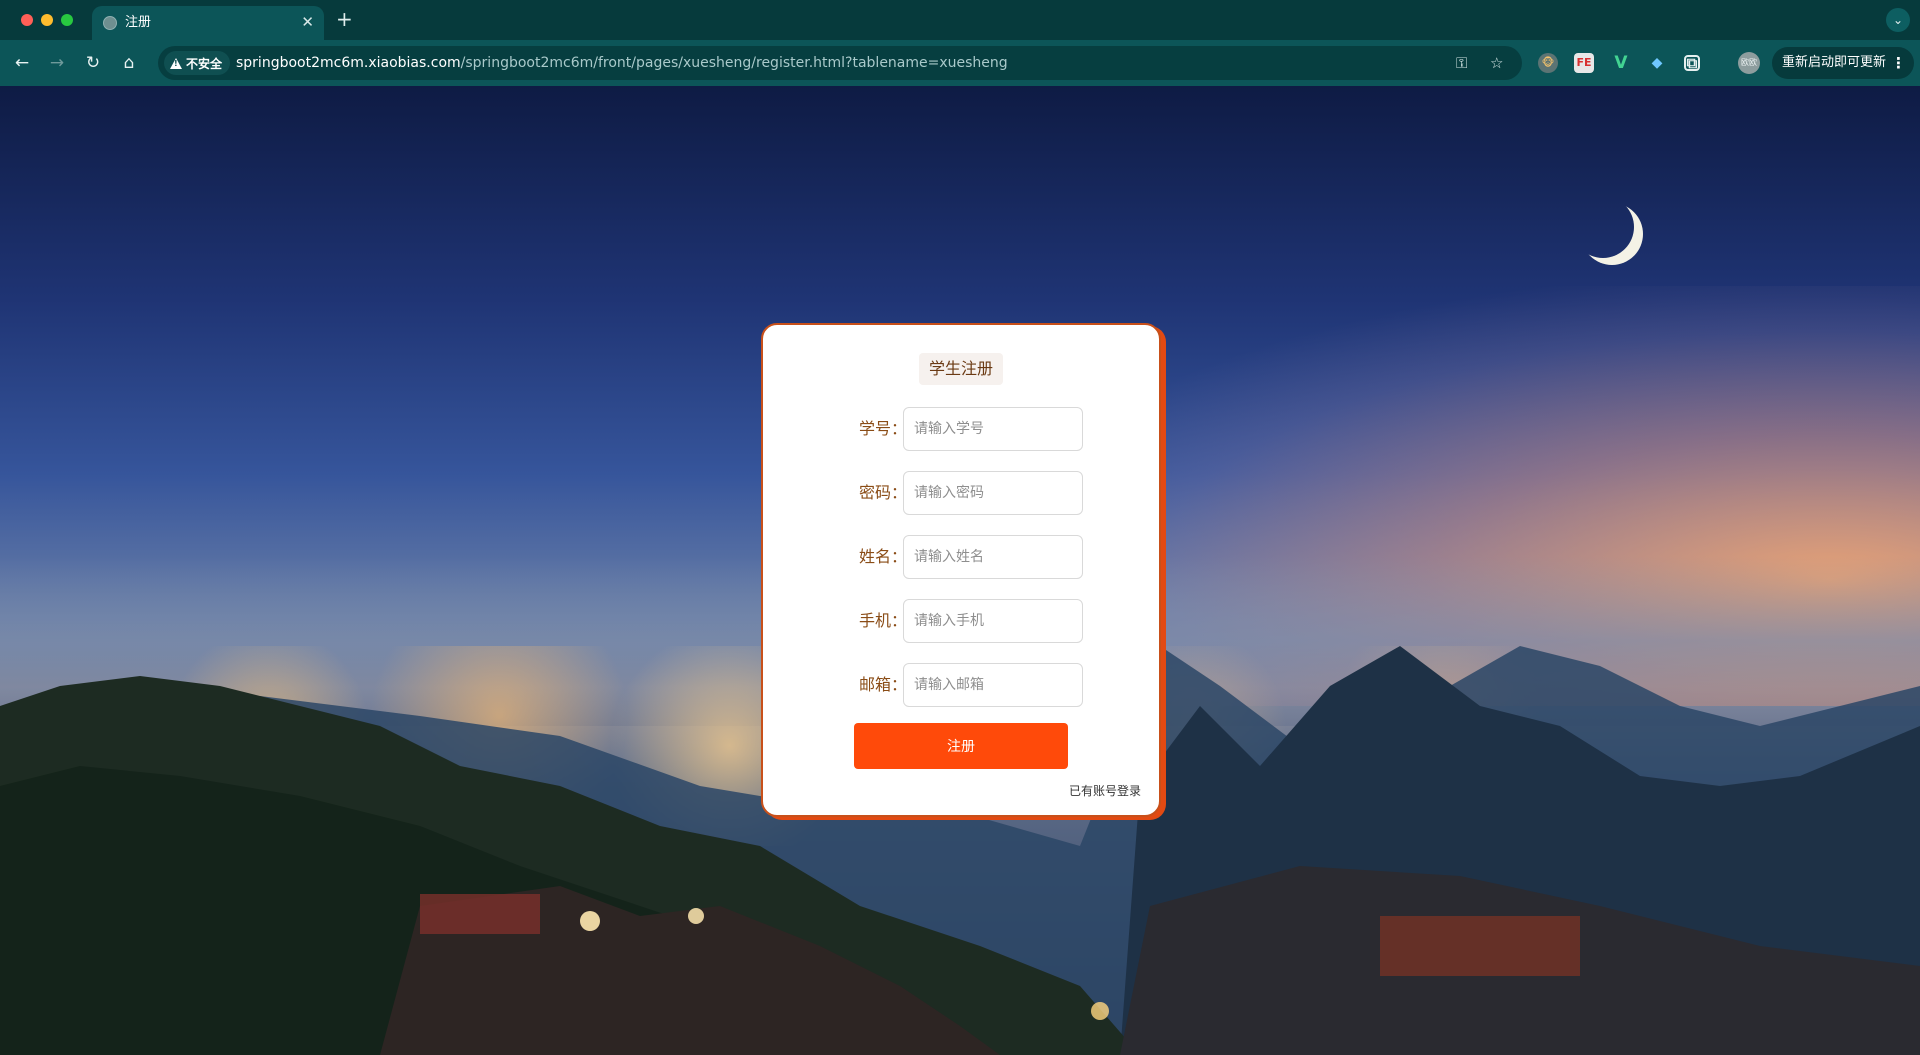 The image size is (1920, 1055). What do you see at coordinates (1898, 63) in the screenshot?
I see `more-menu-icon: ⋮` at bounding box center [1898, 63].